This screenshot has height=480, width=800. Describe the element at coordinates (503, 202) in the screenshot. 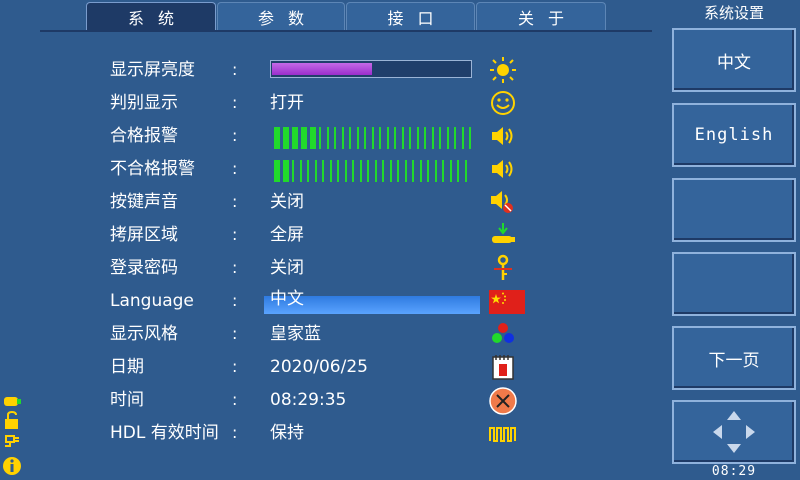

I see `speaker-muted-icon` at that location.